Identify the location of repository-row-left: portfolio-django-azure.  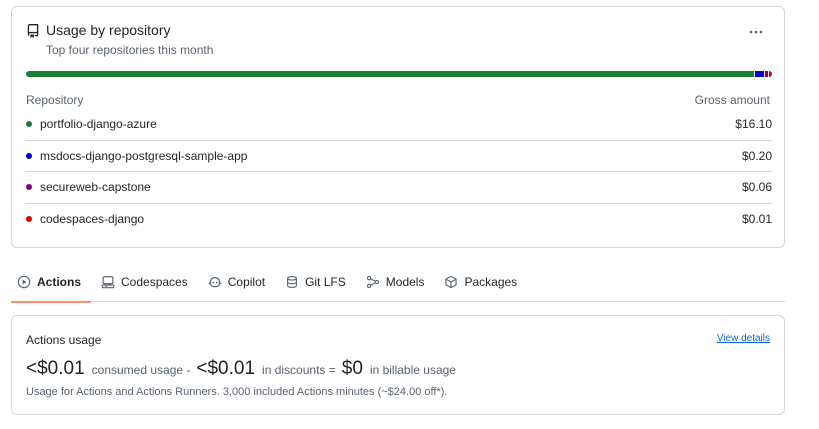
(91, 124).